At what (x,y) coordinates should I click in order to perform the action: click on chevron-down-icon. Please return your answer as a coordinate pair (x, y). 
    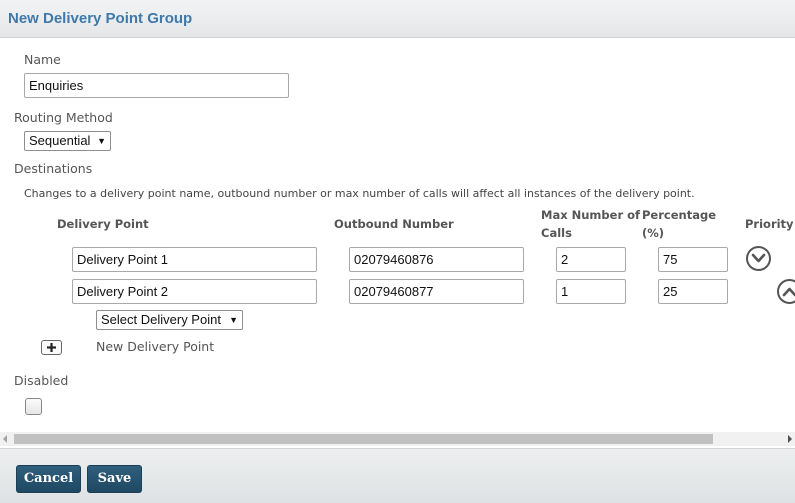
    Looking at the image, I should click on (758, 258).